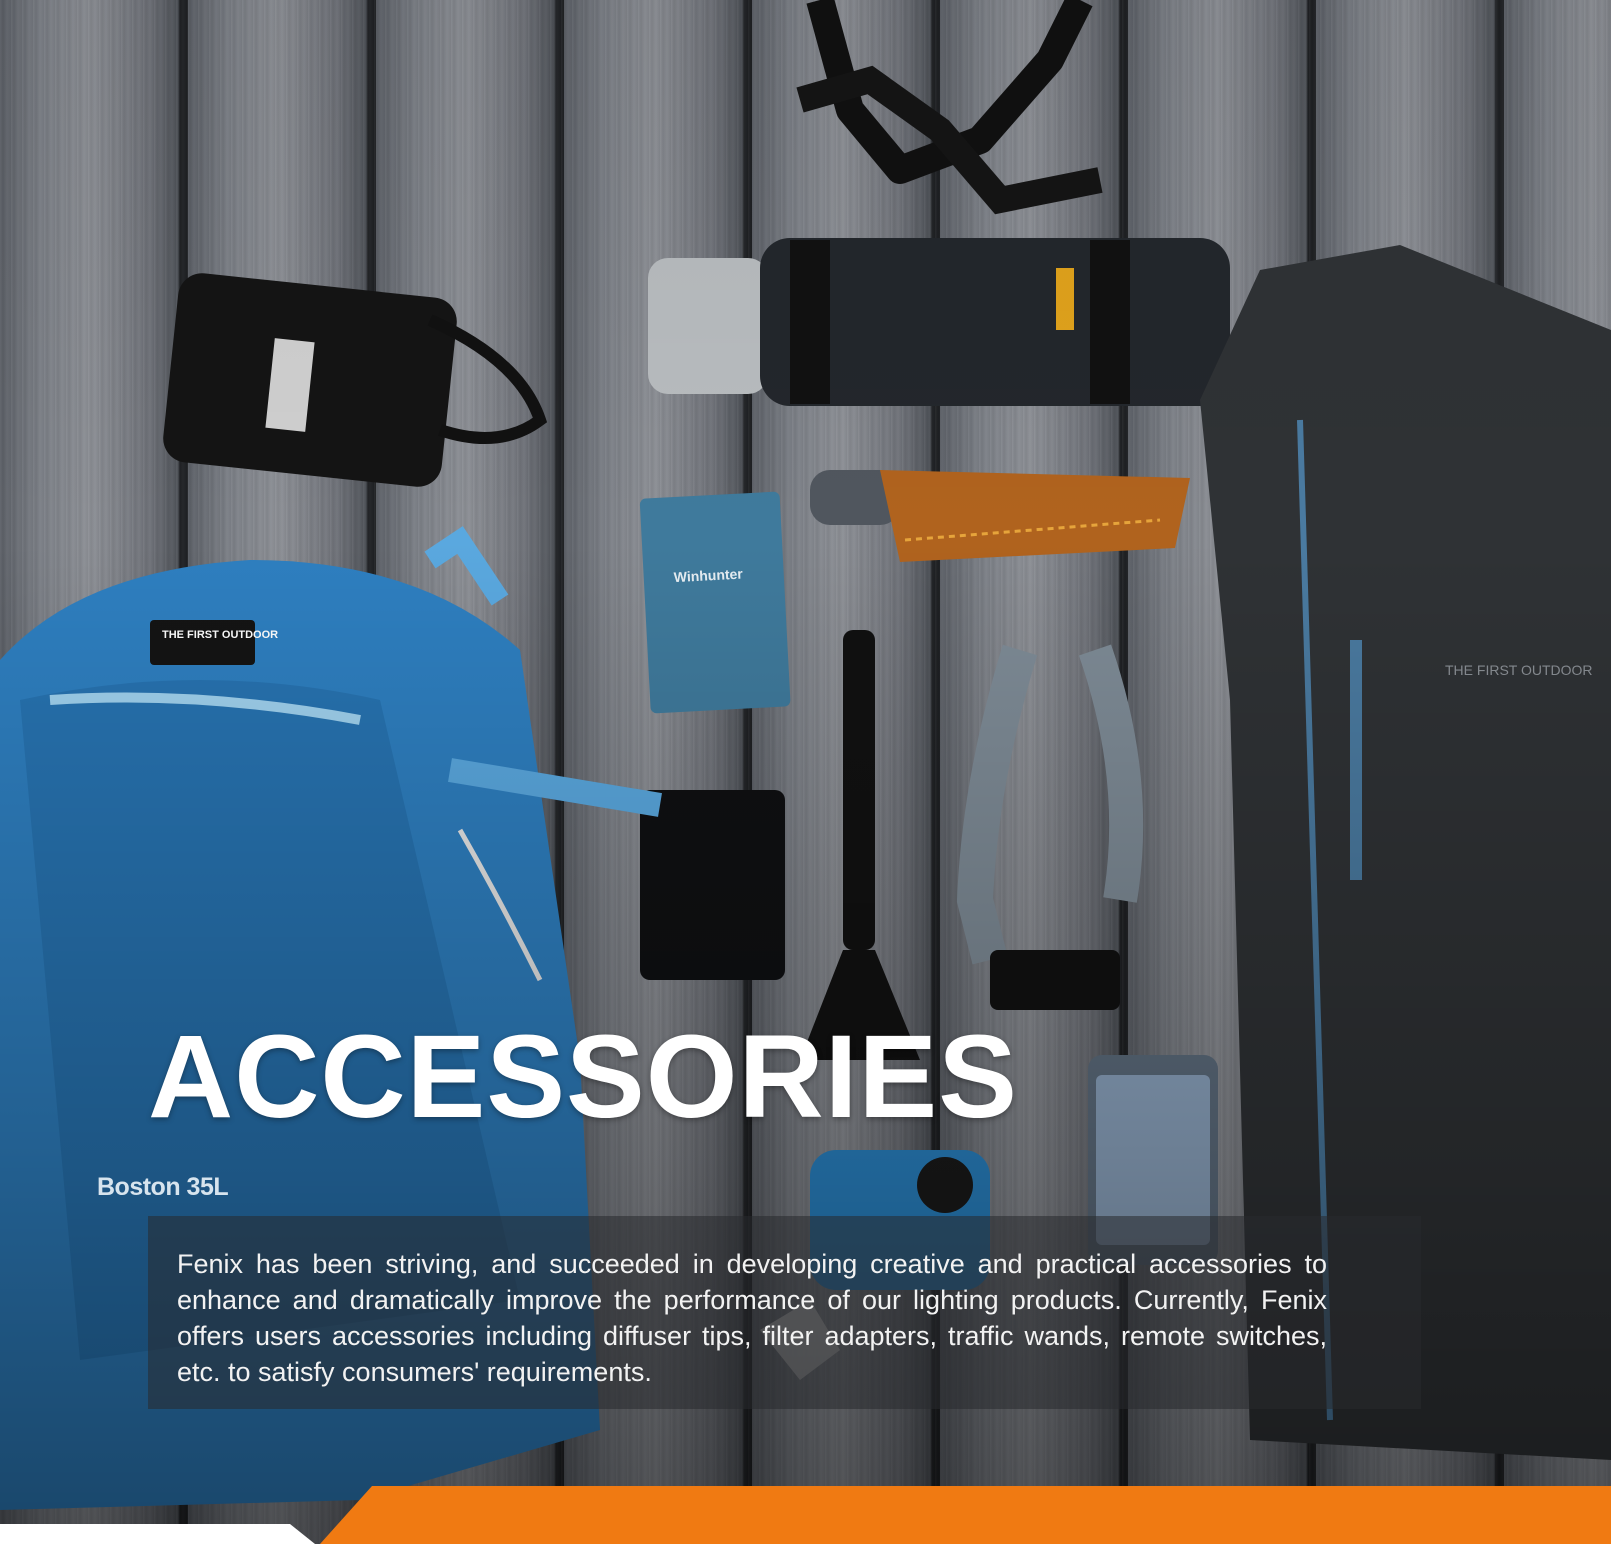  I want to click on footer-white-tab, so click(157, 1534).